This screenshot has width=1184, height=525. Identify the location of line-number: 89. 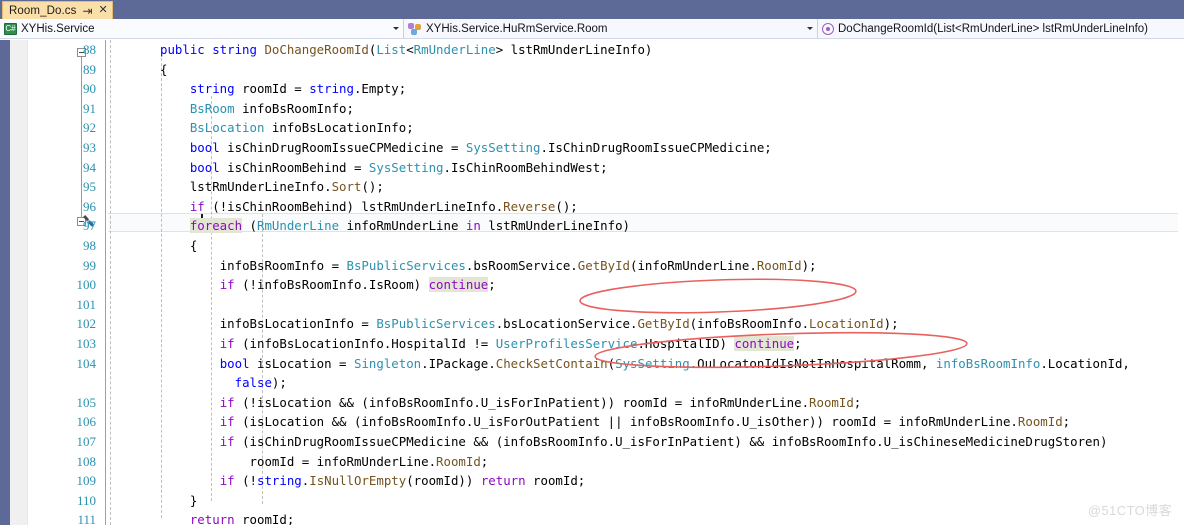
(89, 69).